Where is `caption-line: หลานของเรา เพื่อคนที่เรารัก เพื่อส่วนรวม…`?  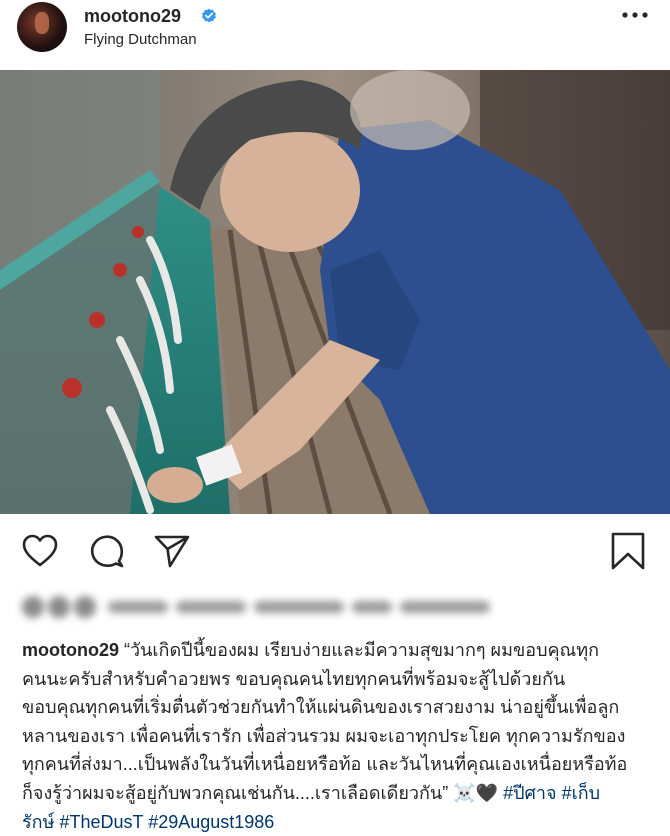
caption-line: หลานของเรา เพื่อคนที่เรารัก เพื่อส่วนรวม… is located at coordinates (324, 735).